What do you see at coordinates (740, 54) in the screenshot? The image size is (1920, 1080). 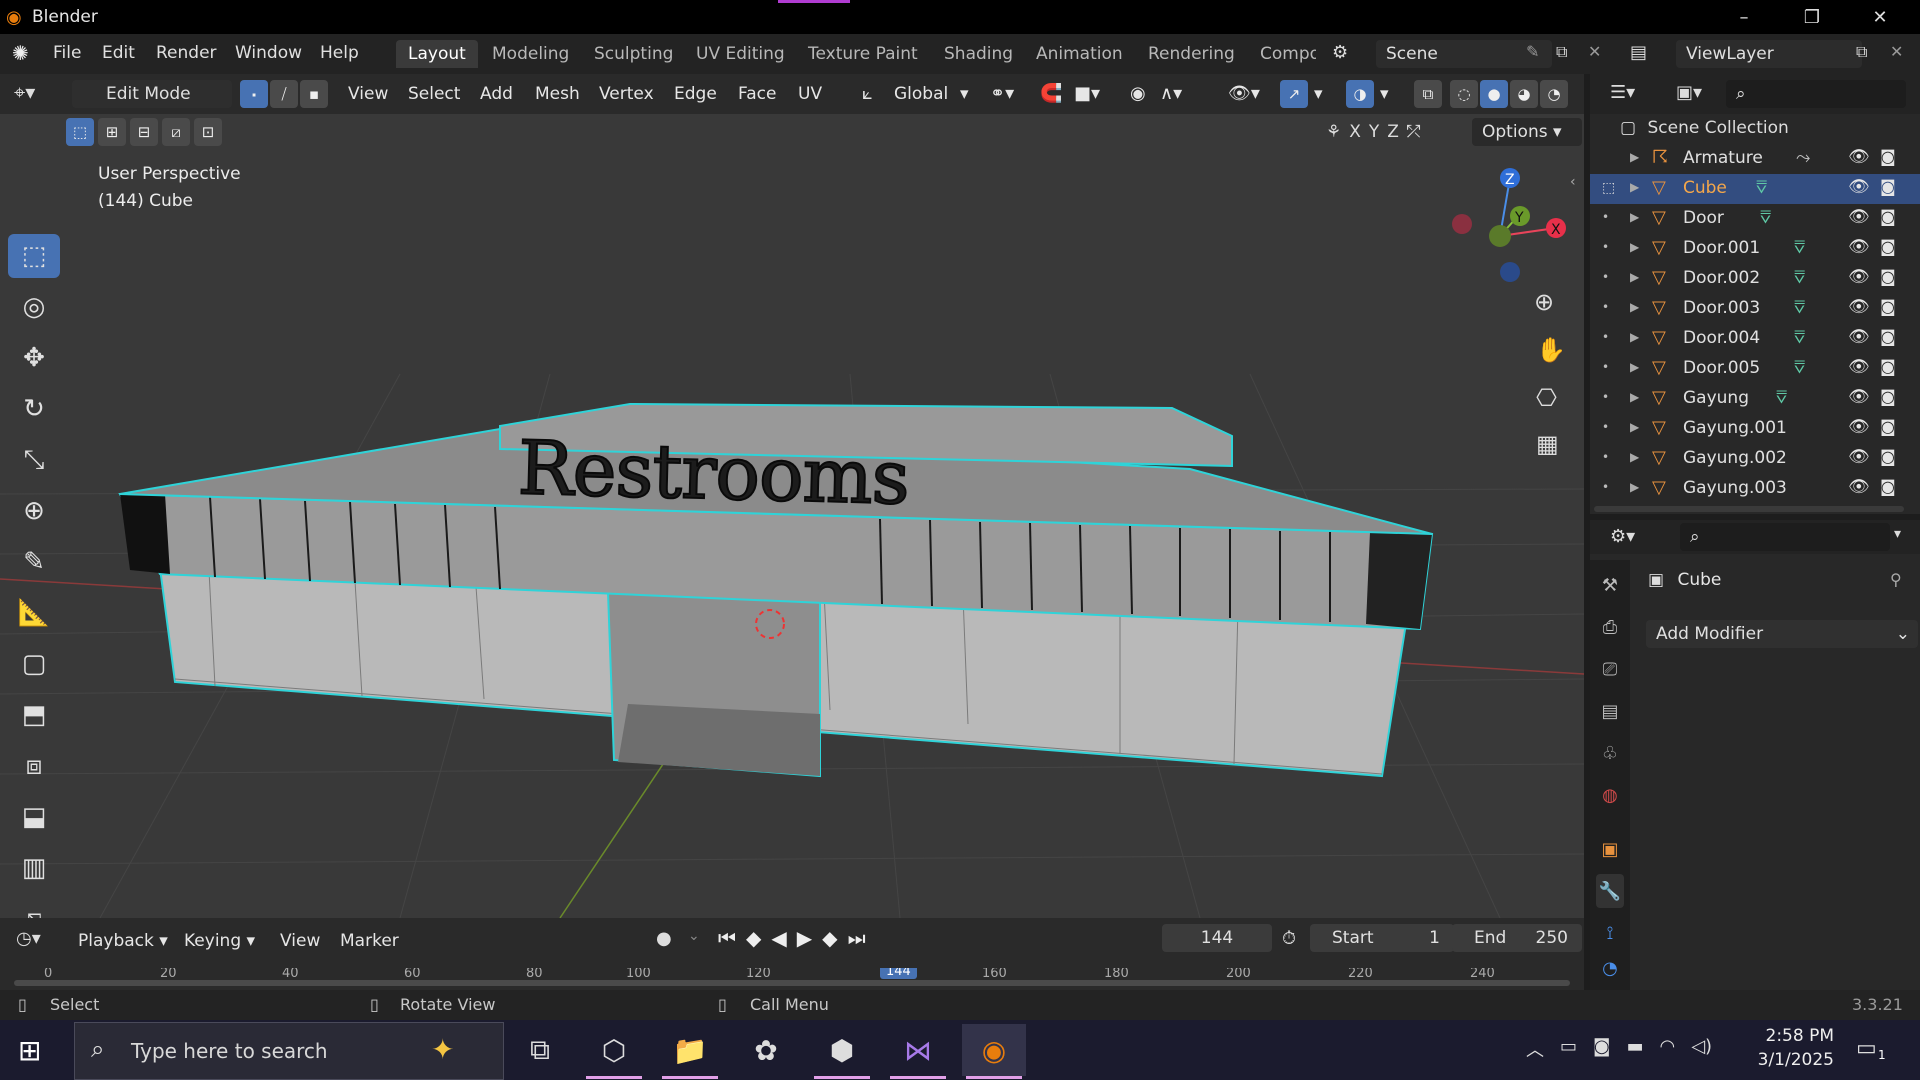 I see `tab-uv-editing: UV Editing` at bounding box center [740, 54].